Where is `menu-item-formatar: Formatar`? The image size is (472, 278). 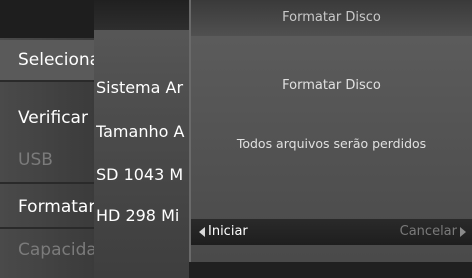 menu-item-formatar: Formatar is located at coordinates (50, 207).